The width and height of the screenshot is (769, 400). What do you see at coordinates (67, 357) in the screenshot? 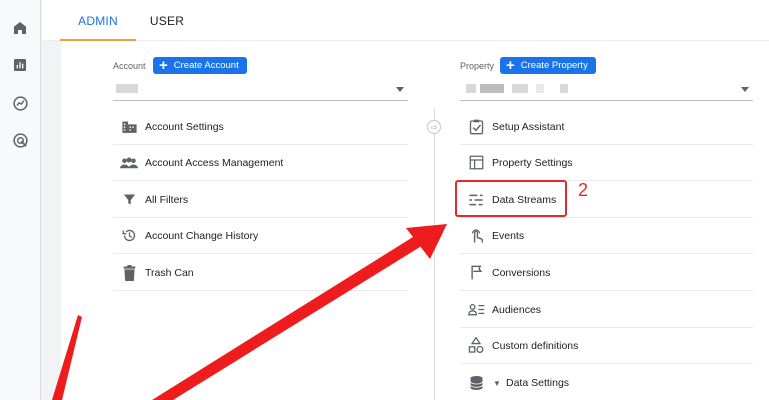
I see `annotation-arrow-side` at bounding box center [67, 357].